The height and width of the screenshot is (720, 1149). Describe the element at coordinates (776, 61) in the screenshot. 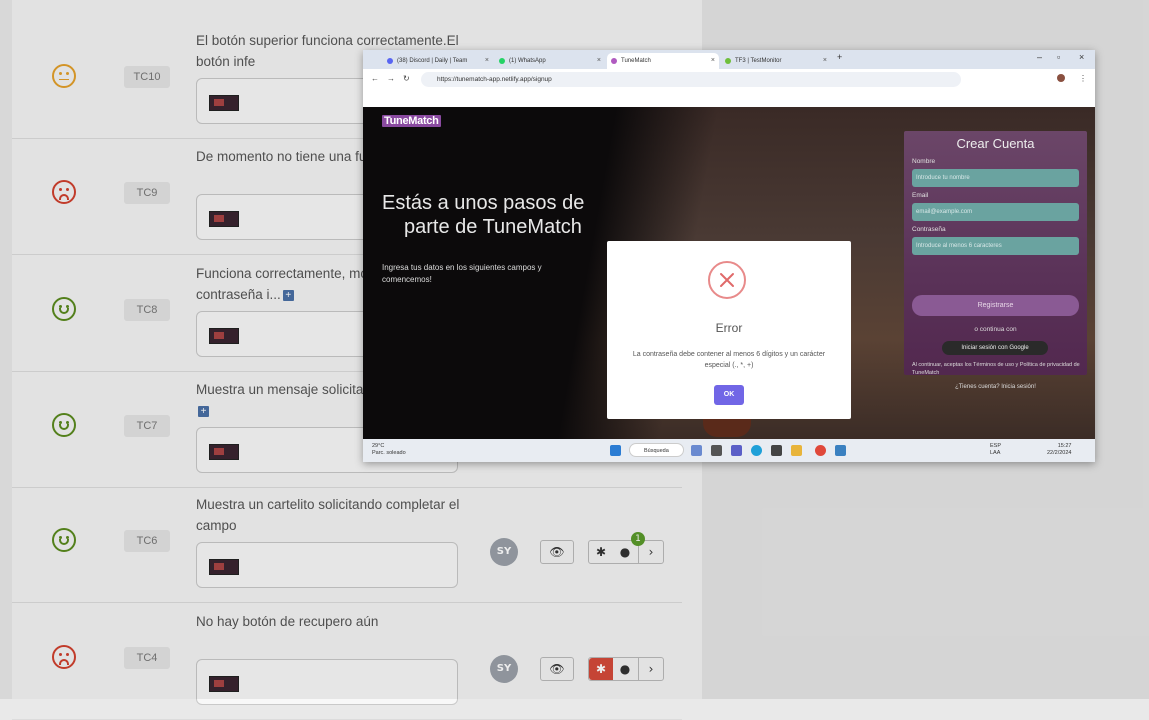

I see `browser-tab: TF3 | TestMonitor ×` at that location.